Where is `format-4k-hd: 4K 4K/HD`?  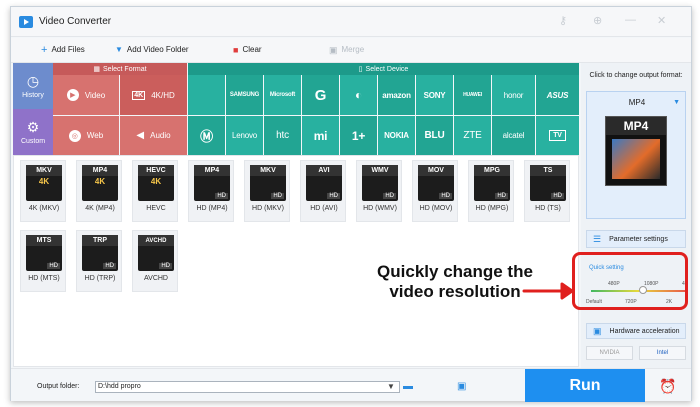 format-4k-hd: 4K 4K/HD is located at coordinates (153, 95).